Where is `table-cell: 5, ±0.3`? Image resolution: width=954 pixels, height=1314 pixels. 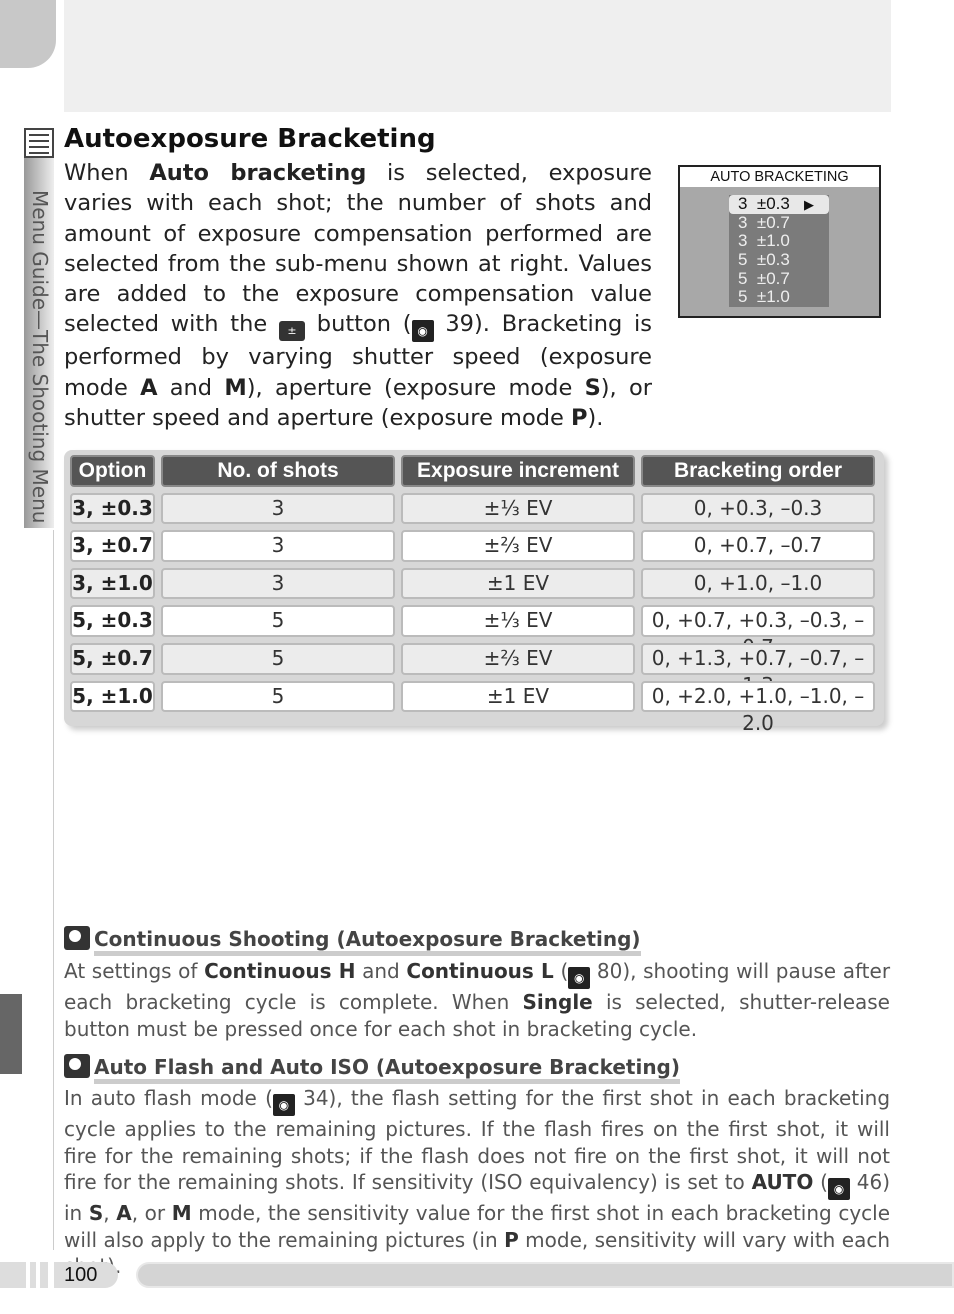
table-cell: 5, ±0.3 is located at coordinates (112, 621).